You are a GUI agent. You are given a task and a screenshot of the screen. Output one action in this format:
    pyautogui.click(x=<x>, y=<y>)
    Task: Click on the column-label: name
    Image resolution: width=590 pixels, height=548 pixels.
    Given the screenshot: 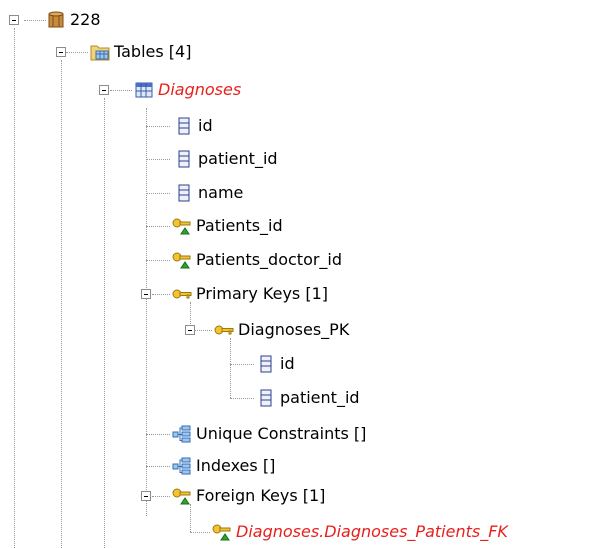 What is the action you would take?
    pyautogui.click(x=221, y=192)
    